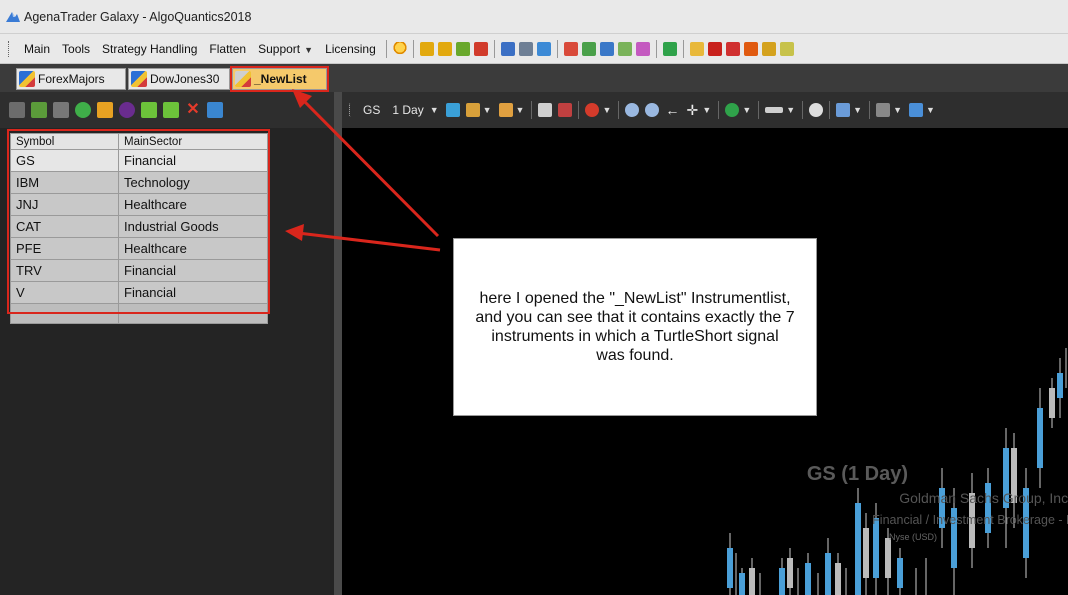  I want to click on annotation-arrows, so click(363, 170).